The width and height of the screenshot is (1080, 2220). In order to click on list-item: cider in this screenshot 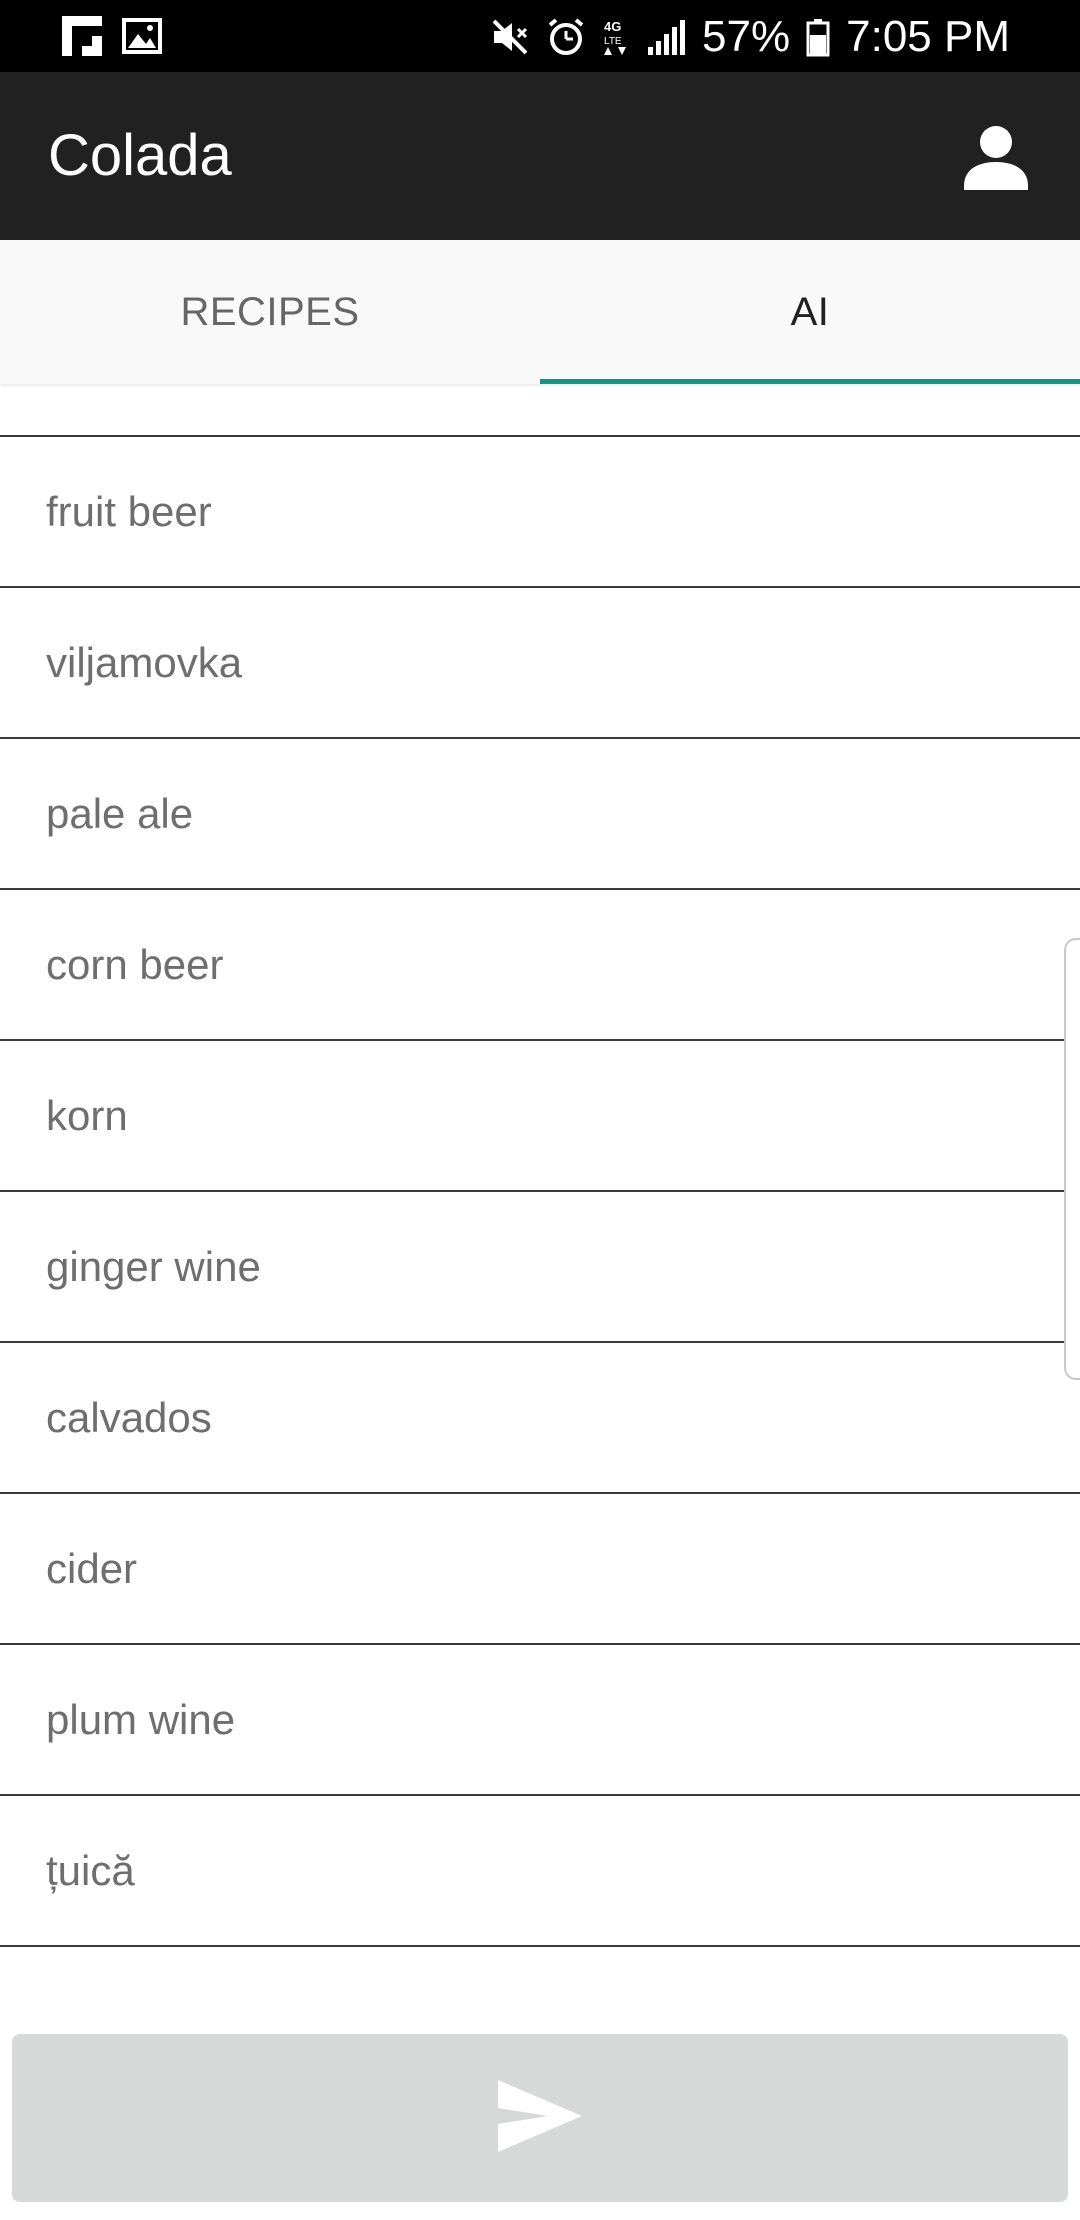, I will do `click(540, 1569)`.